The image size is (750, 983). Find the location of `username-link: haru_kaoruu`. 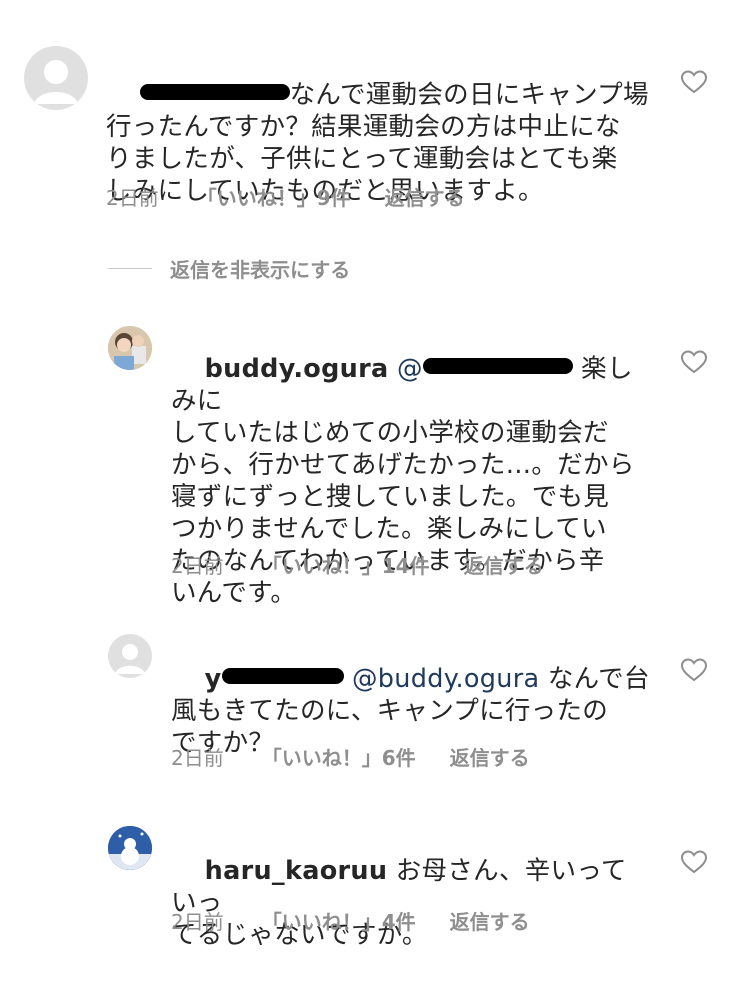

username-link: haru_kaoruu is located at coordinates (296, 871).